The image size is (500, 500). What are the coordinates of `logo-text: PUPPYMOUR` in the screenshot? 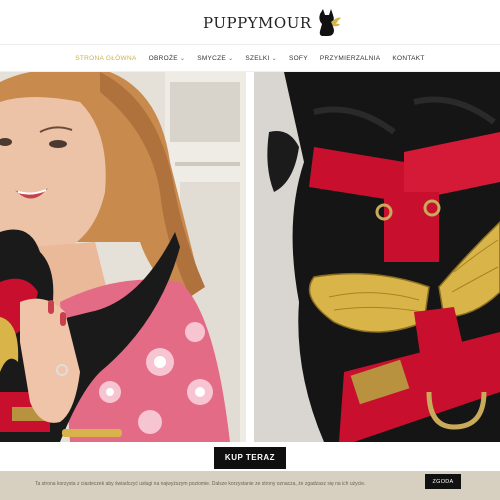 It's located at (257, 23).